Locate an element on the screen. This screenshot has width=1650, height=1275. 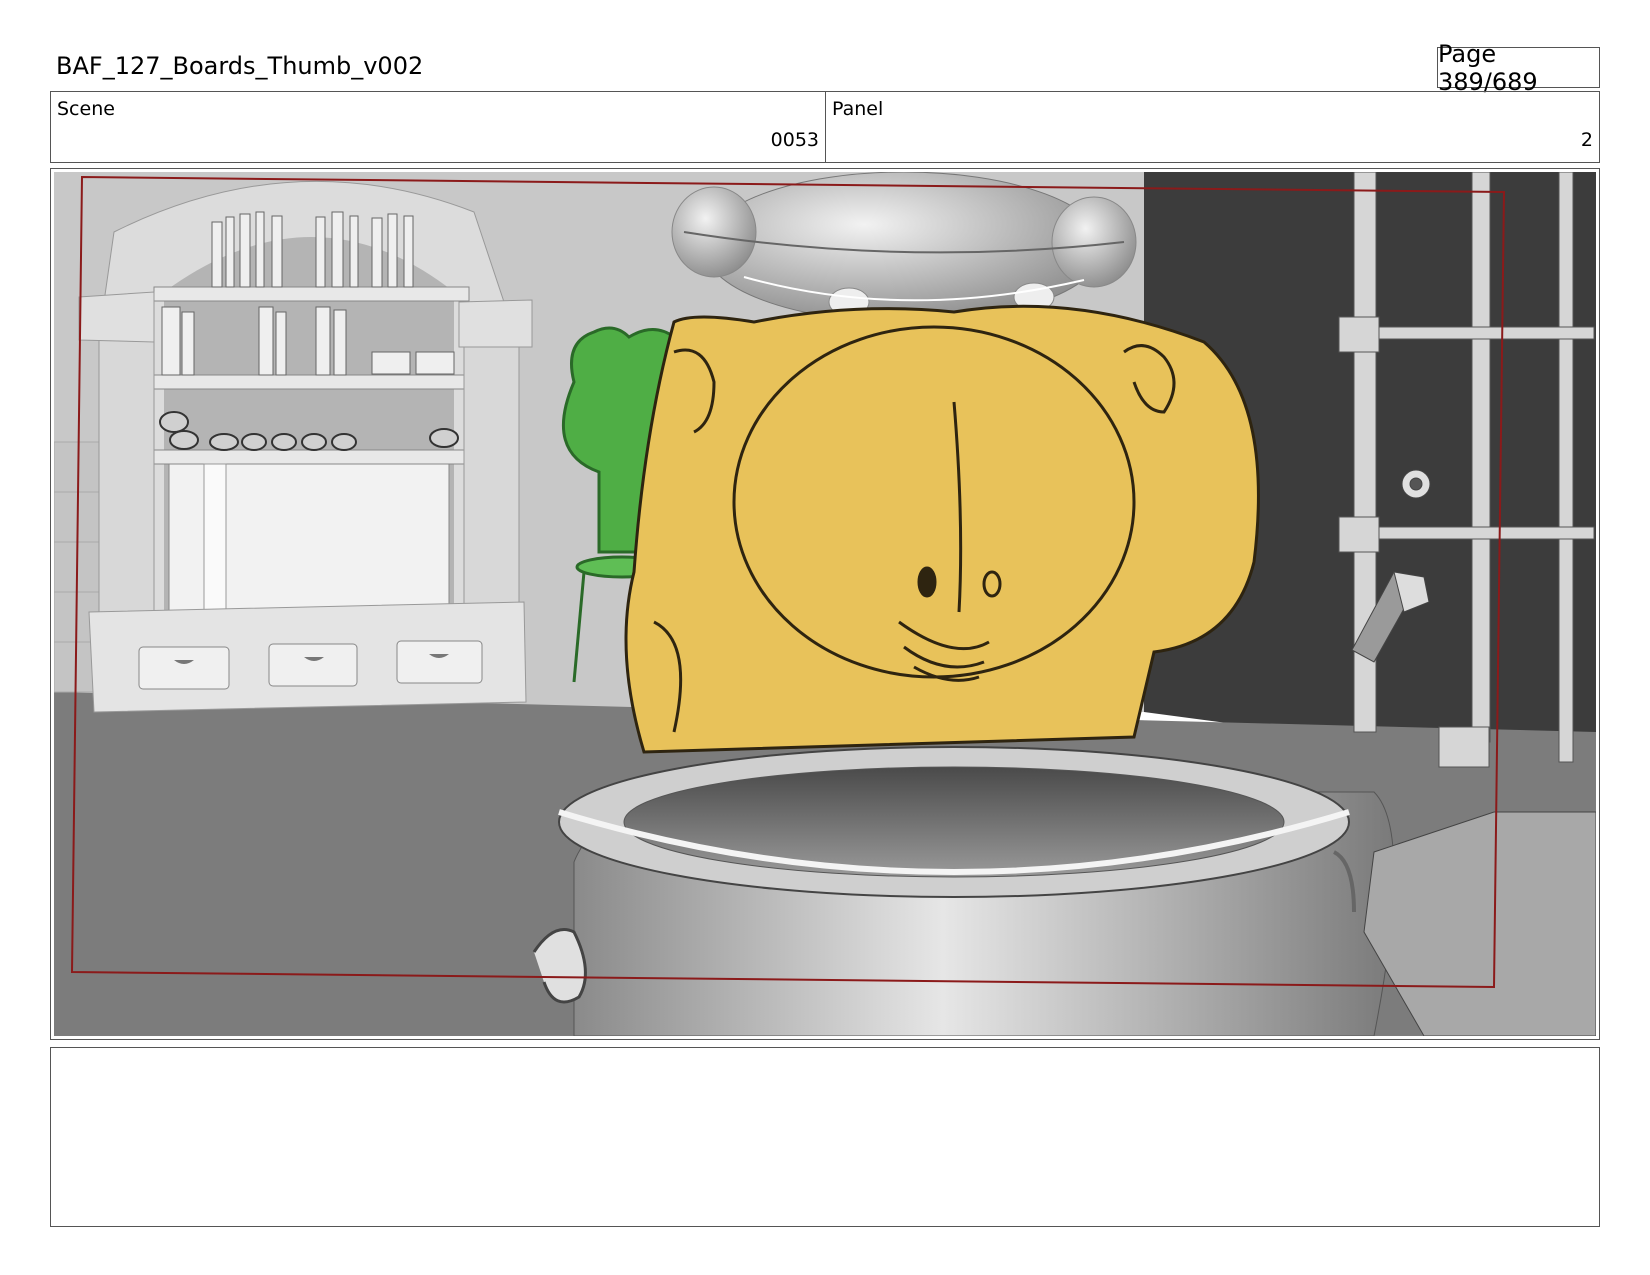
notes-box is located at coordinates (825, 1137).